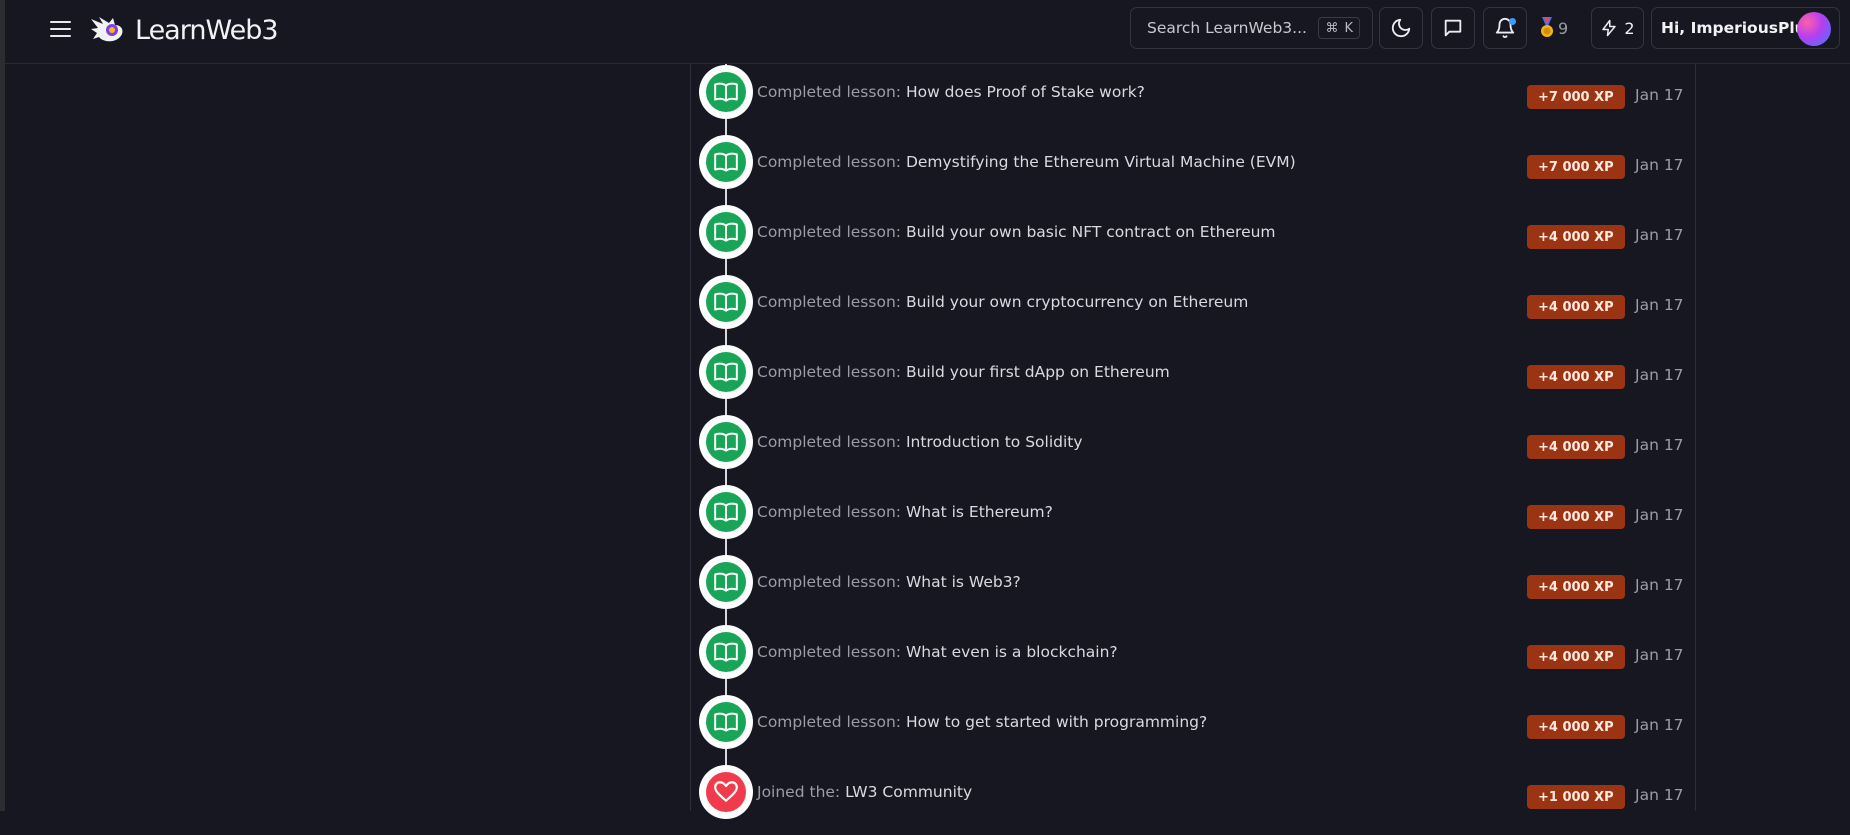  Describe the element at coordinates (994, 442) in the screenshot. I see `activity-title: Introduction to Solidity` at that location.